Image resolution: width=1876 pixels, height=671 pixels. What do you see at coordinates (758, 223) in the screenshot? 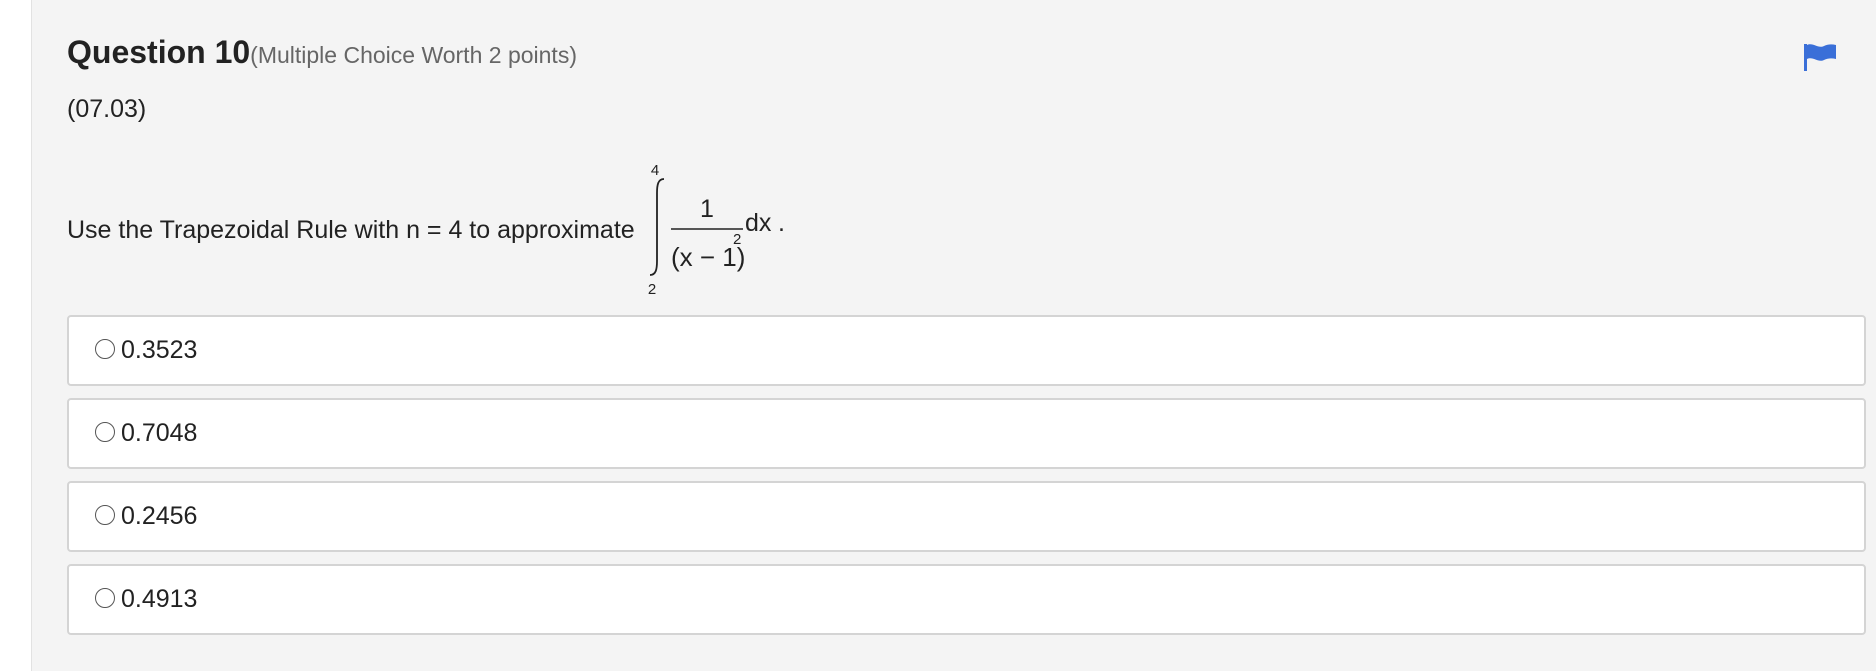
I see `differential: dx` at bounding box center [758, 223].